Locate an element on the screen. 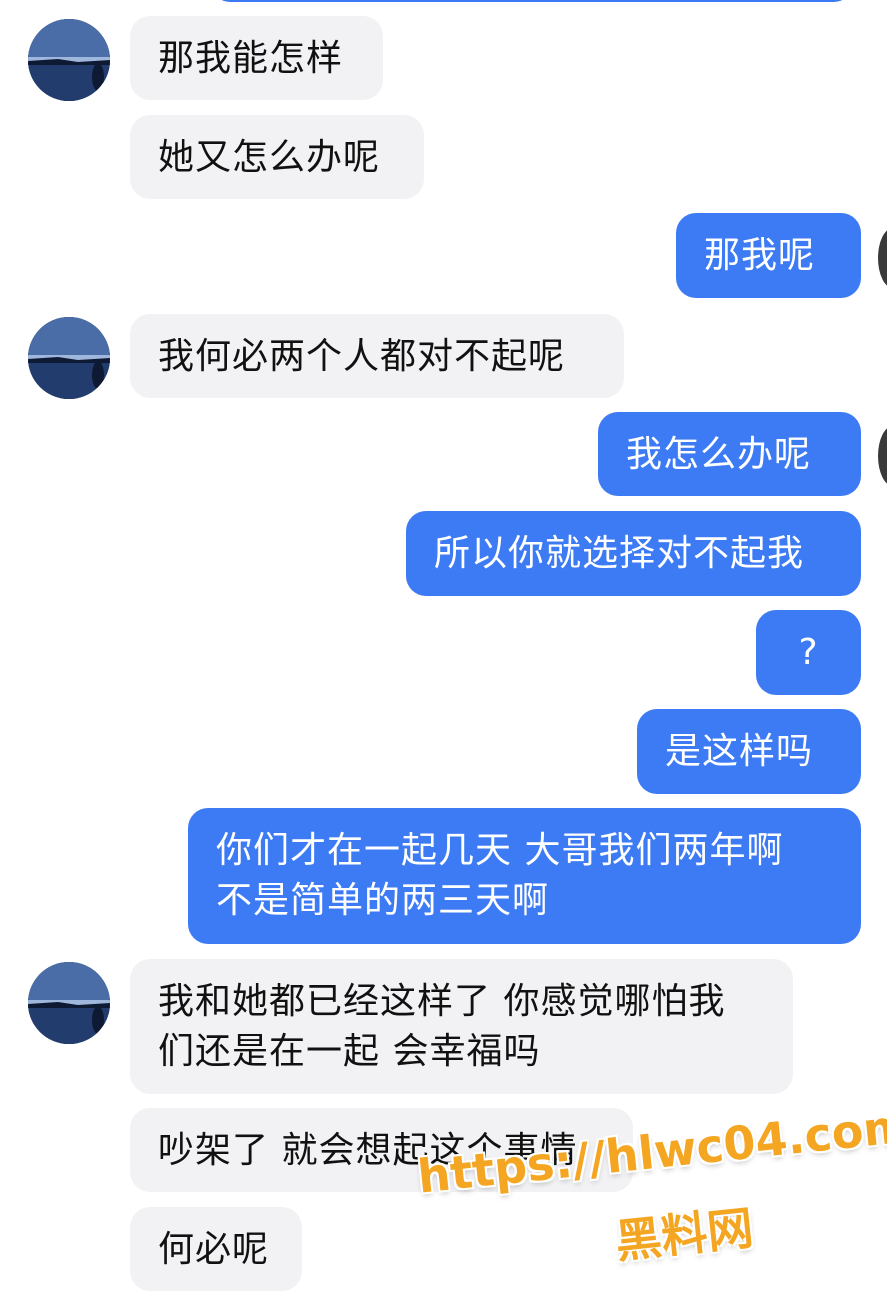 The image size is (887, 1291). message-bubble-incoming: 她又怎么办呢 is located at coordinates (277, 157).